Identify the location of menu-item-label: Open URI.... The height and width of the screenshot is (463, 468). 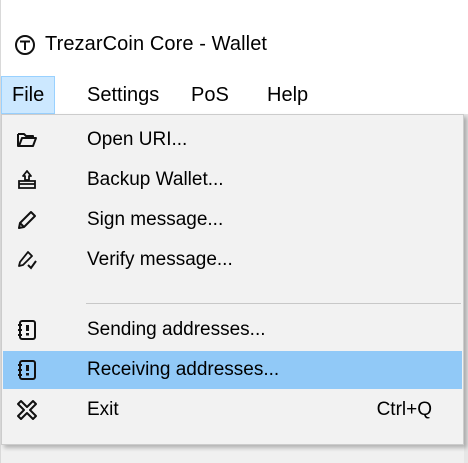
(137, 139).